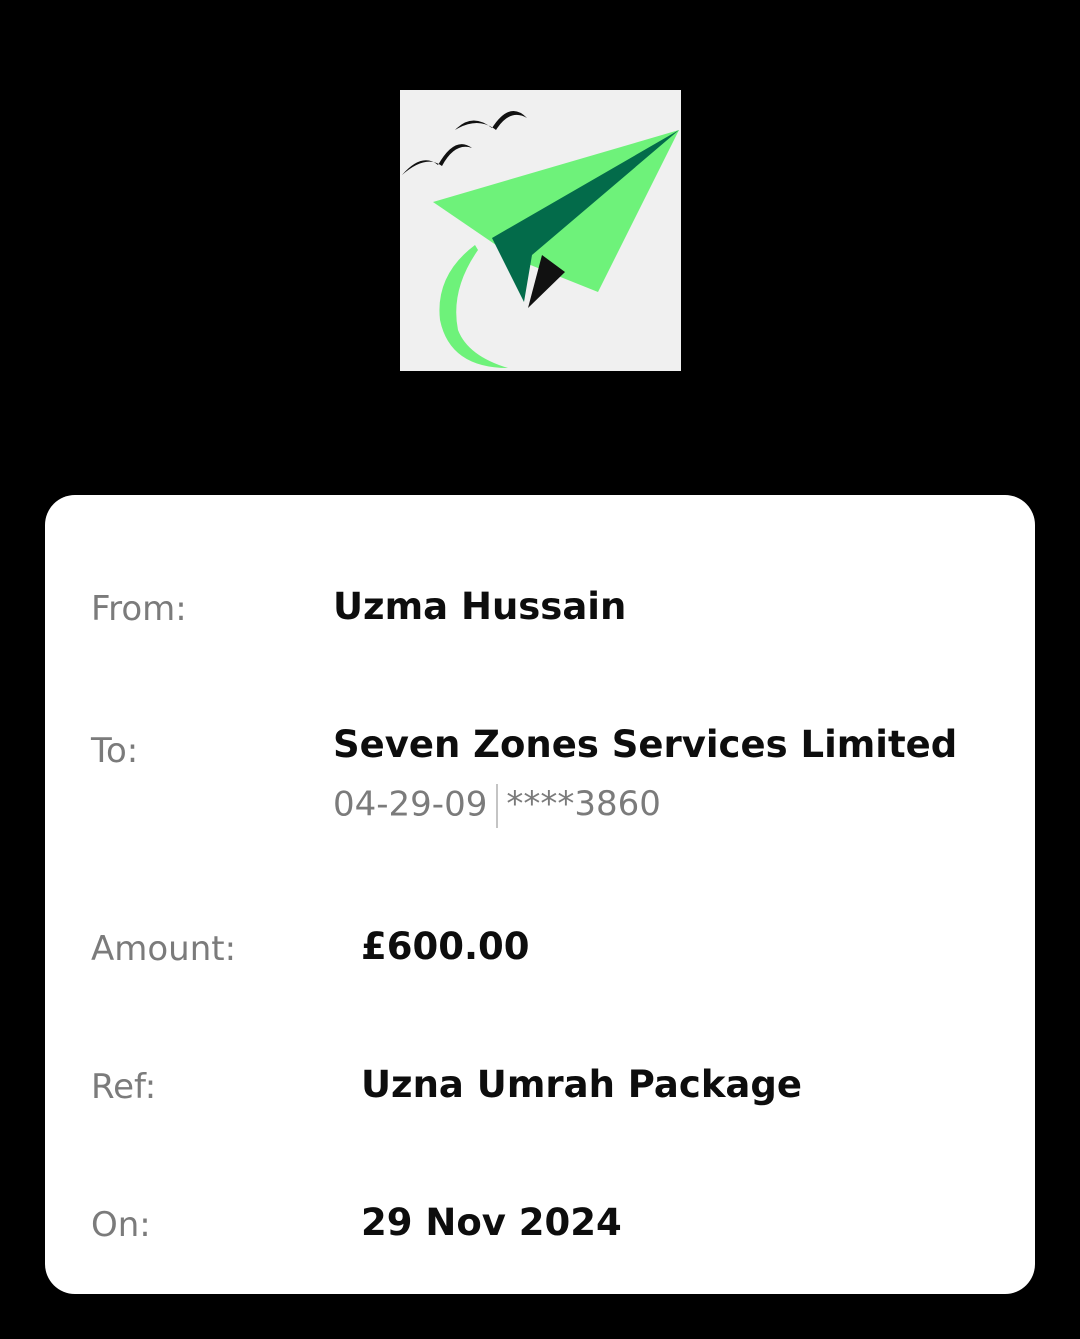 The image size is (1080, 1339). I want to click on account-divider, so click(497, 806).